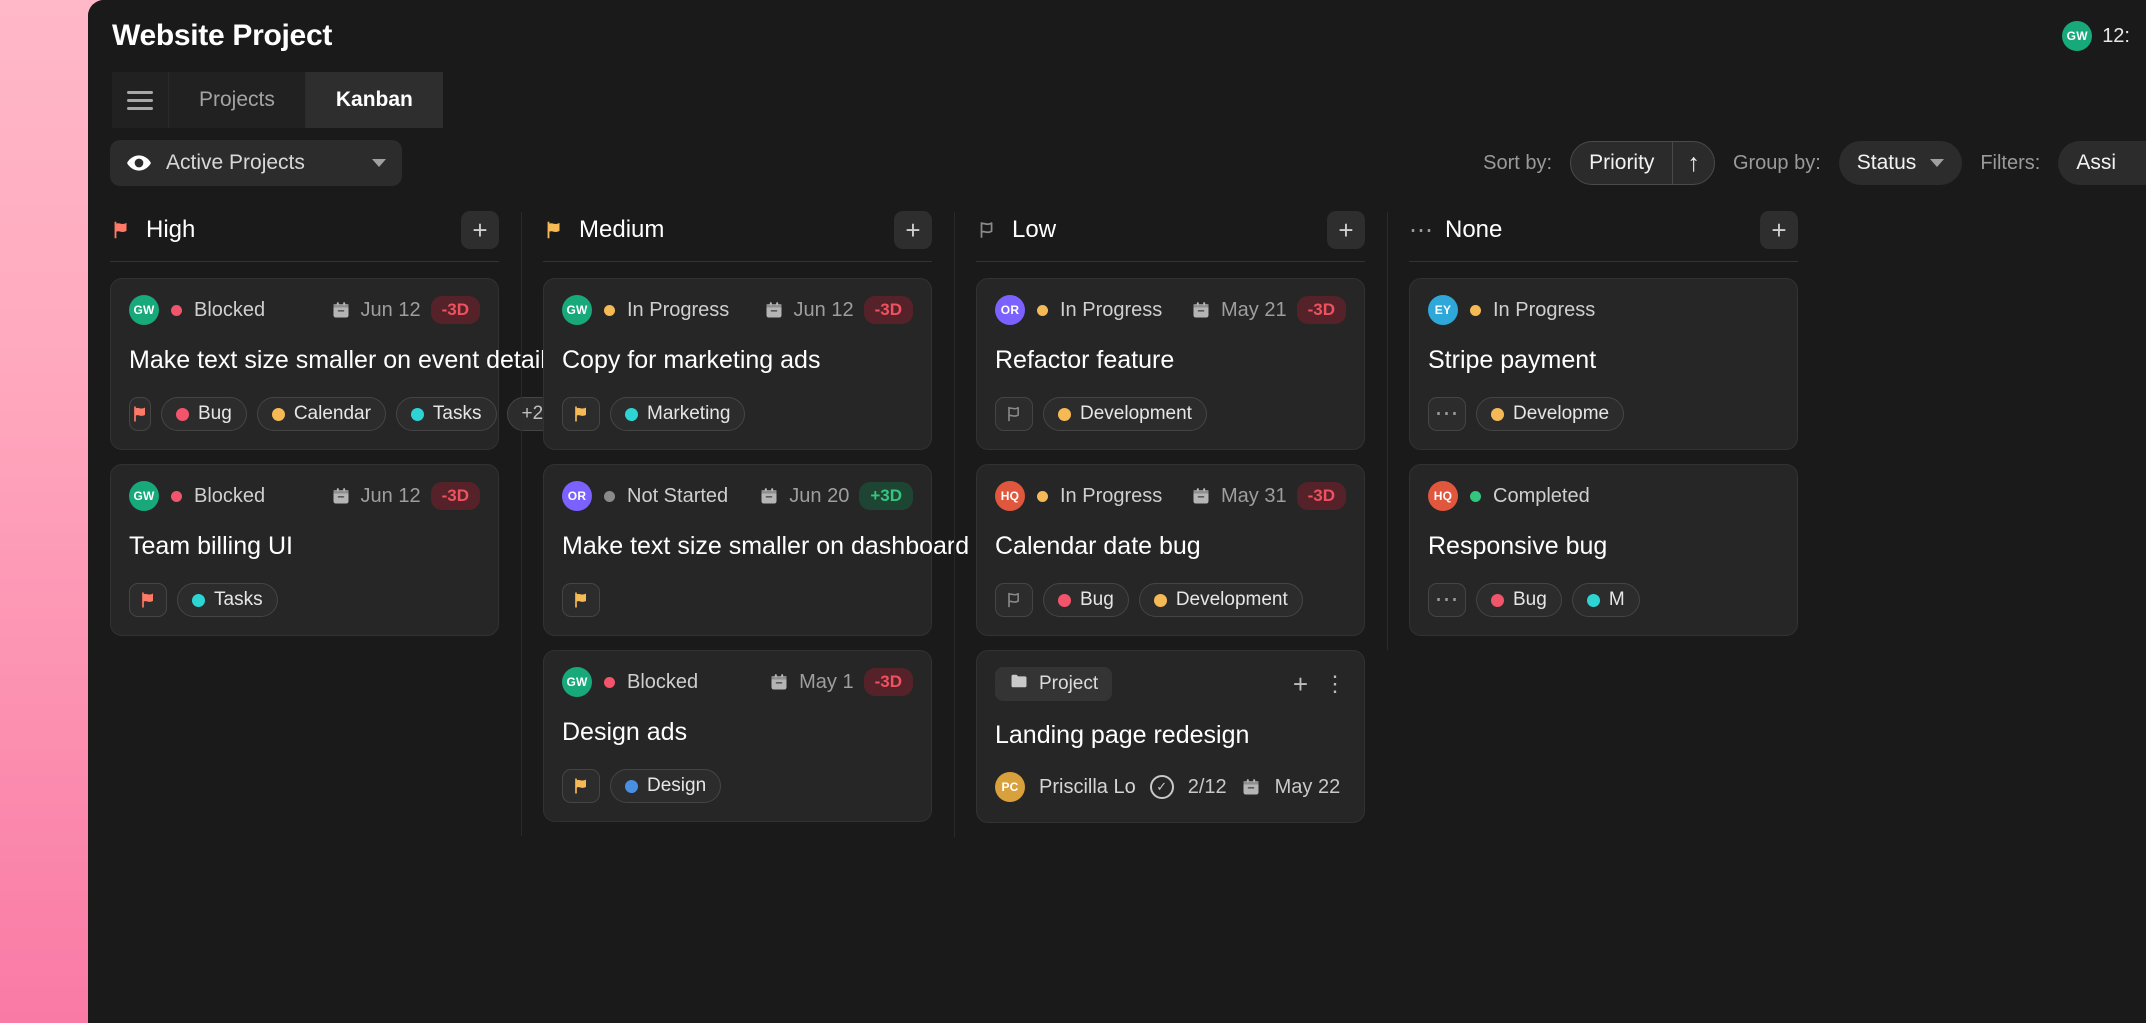 Image resolution: width=2146 pixels, height=1023 pixels. I want to click on card-header: OR In Progress May 21 -3D, so click(1170, 310).